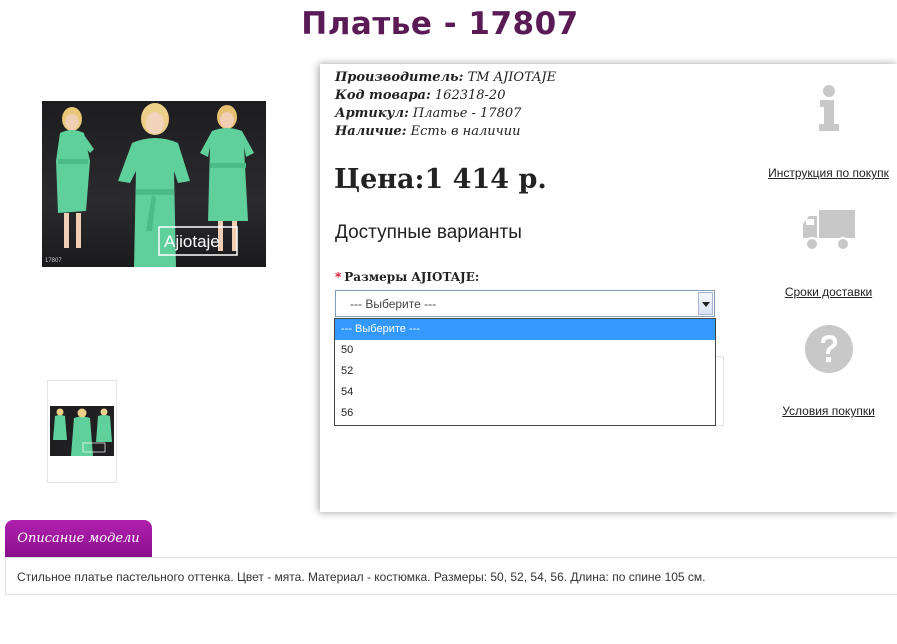 This screenshot has width=897, height=644. I want to click on spec-article-value: Платье - 17807, so click(467, 113).